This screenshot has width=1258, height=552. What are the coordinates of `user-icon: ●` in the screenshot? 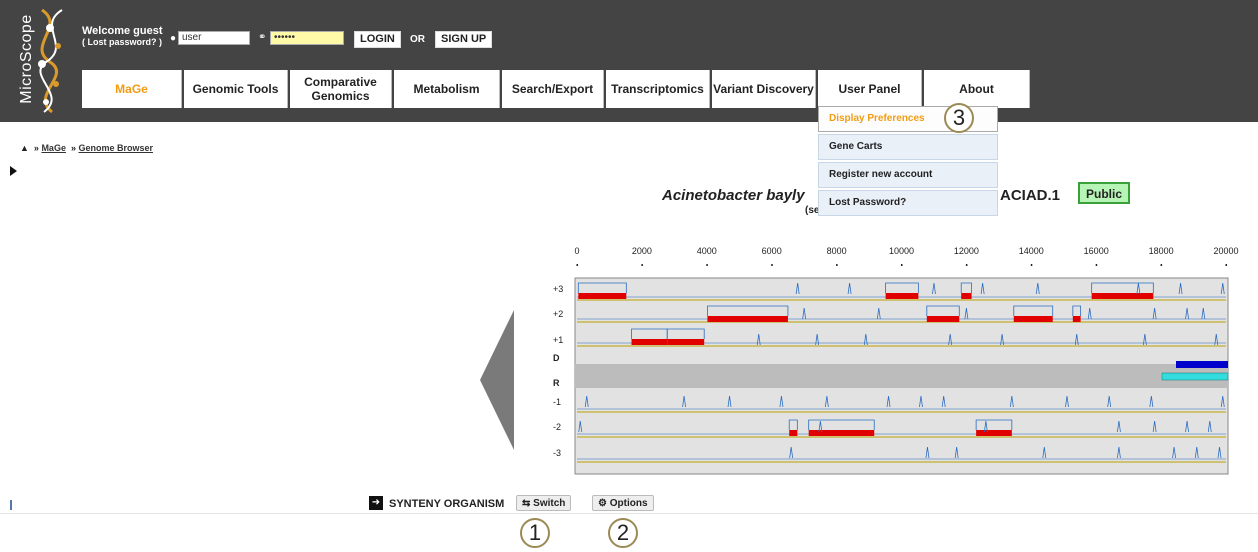 It's located at (173, 38).